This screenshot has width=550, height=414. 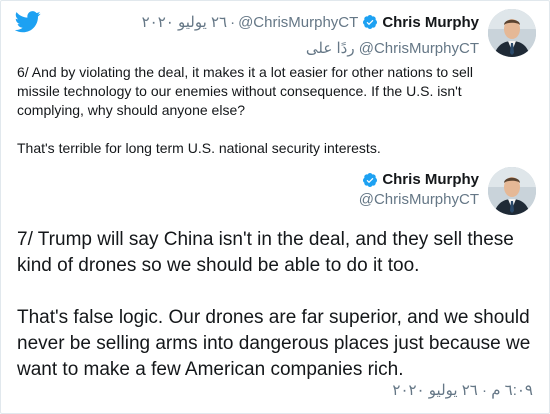 What do you see at coordinates (330, 48) in the screenshot?
I see `reply-prefix: ردًا على` at bounding box center [330, 48].